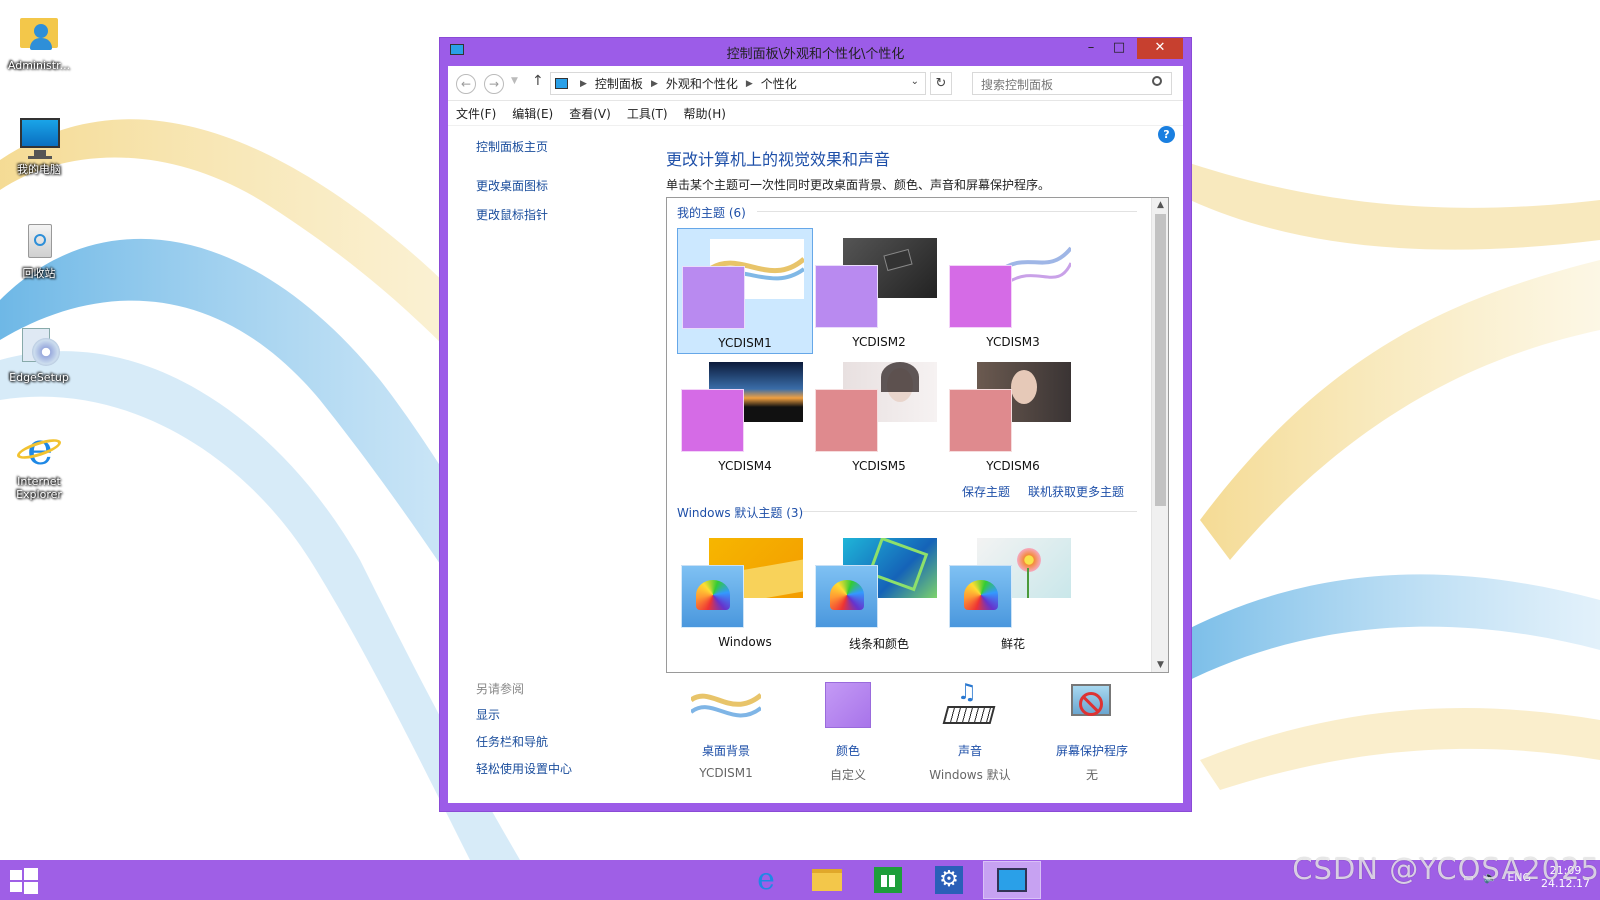 The height and width of the screenshot is (900, 1600). What do you see at coordinates (494, 84) in the screenshot?
I see `forward-arrow-icon: →` at bounding box center [494, 84].